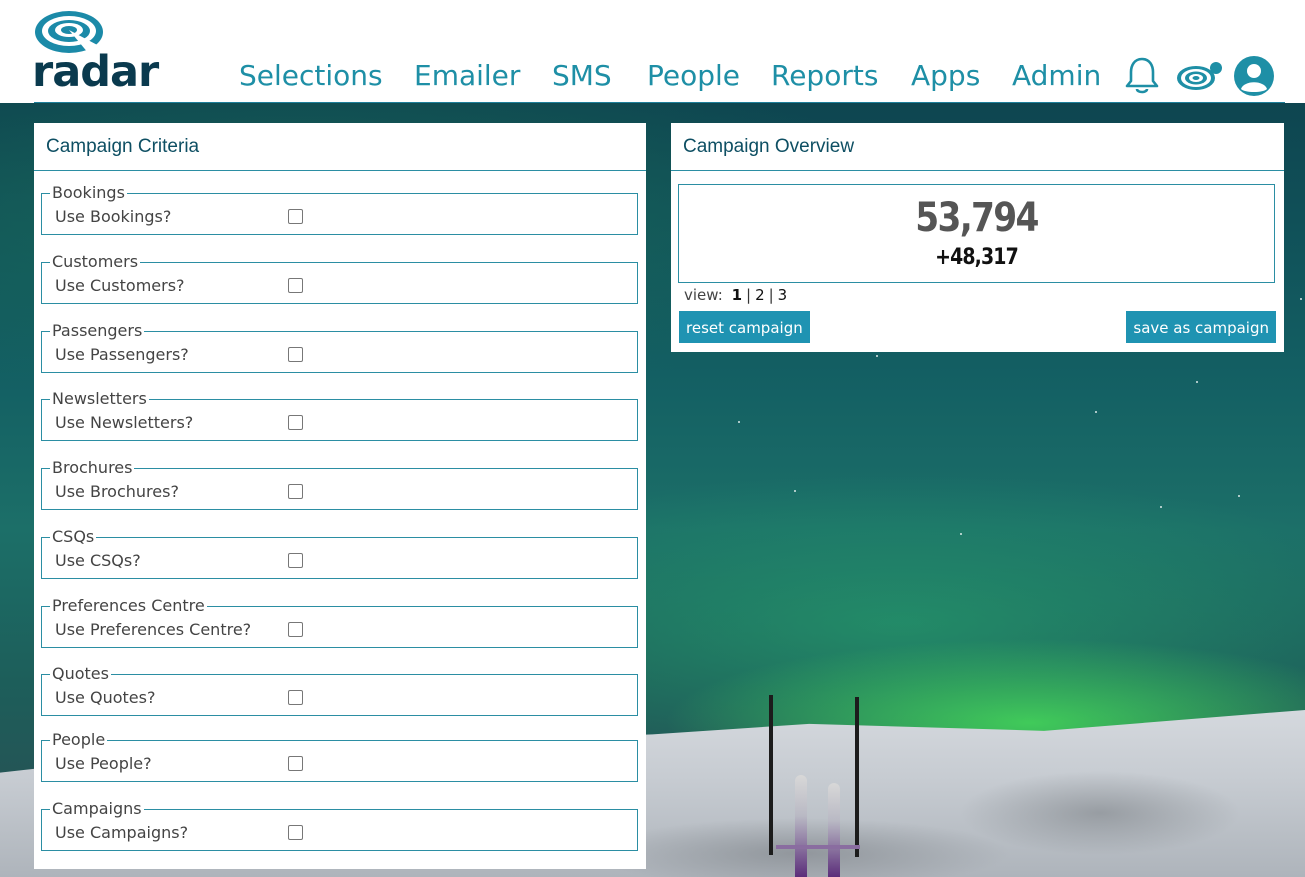 The image size is (1305, 877). I want to click on radar-icon, so click(1200, 76).